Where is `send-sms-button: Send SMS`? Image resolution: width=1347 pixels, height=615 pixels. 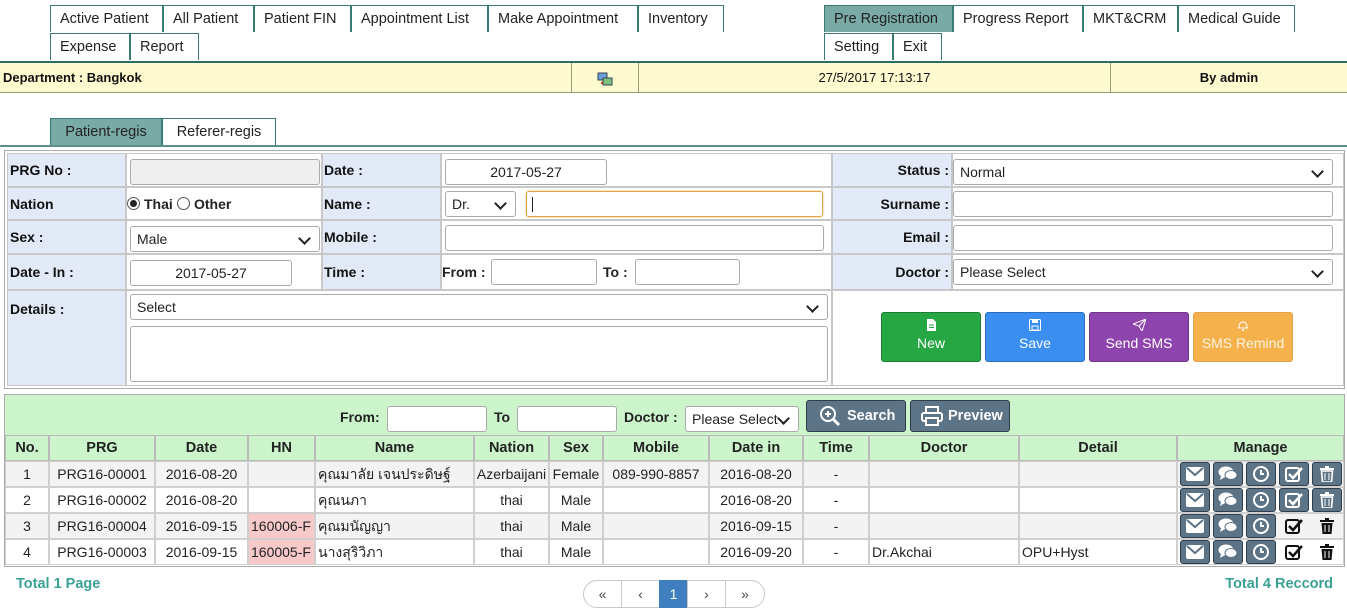 send-sms-button: Send SMS is located at coordinates (1139, 337).